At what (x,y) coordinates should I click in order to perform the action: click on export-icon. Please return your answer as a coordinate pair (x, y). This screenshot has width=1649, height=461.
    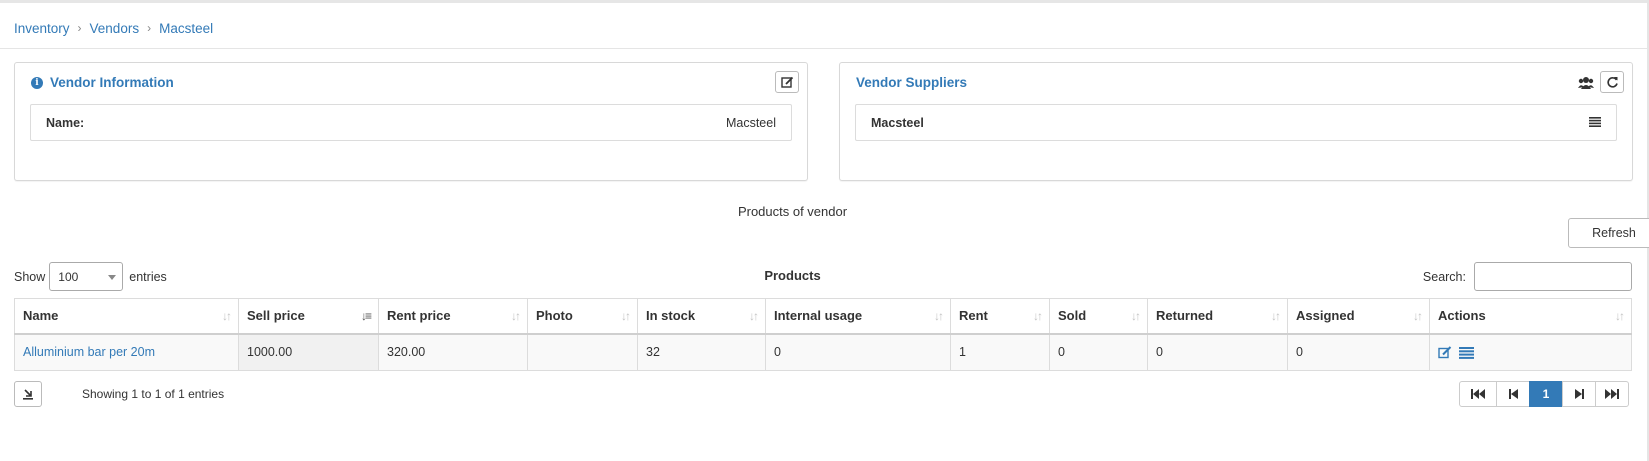
    Looking at the image, I should click on (28, 394).